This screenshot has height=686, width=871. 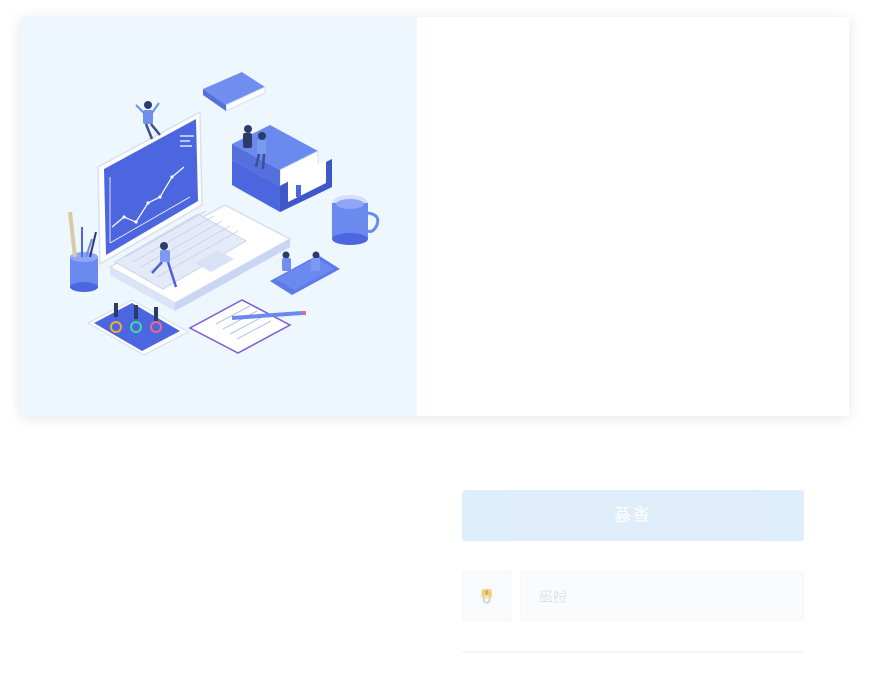 I want to click on login-button-label: 登录, so click(x=633, y=513).